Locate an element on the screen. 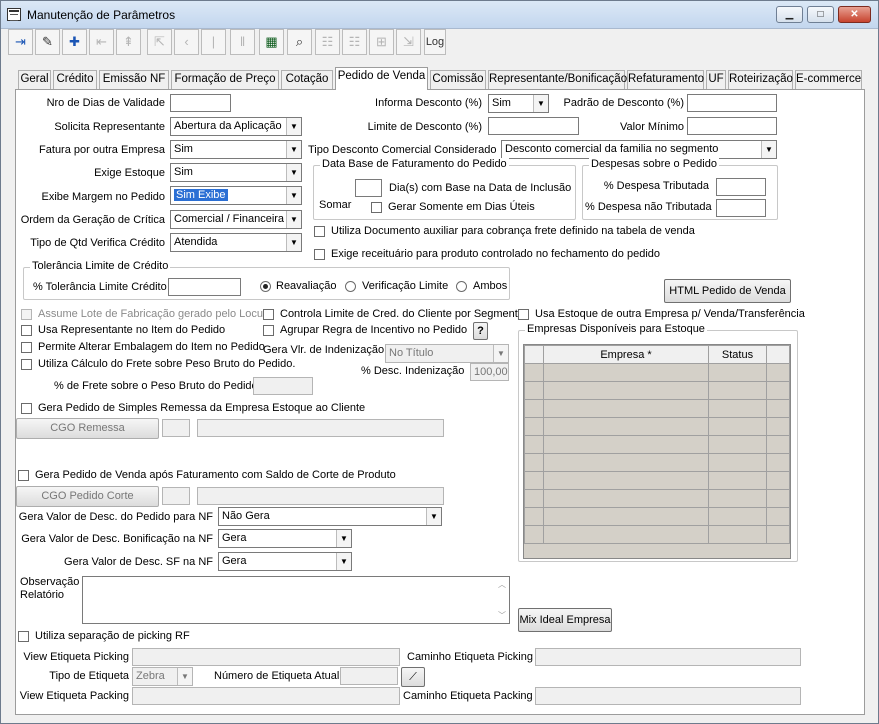 The height and width of the screenshot is (724, 879). tab-comissao: Comissão is located at coordinates (458, 79).